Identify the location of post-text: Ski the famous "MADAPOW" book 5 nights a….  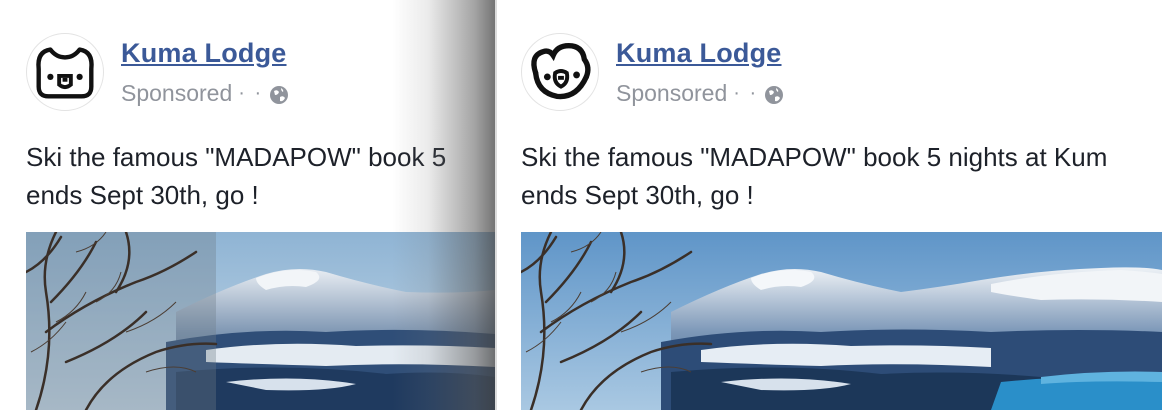
(814, 176).